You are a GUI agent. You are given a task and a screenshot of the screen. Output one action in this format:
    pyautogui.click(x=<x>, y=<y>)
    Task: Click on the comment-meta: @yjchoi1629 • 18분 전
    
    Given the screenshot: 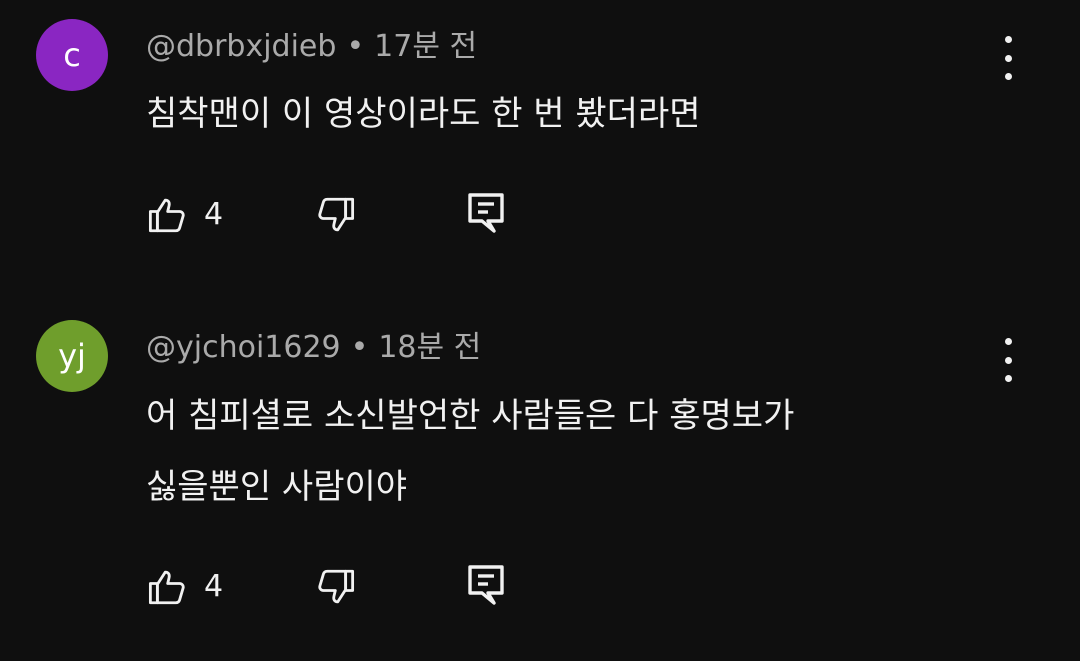 What is the action you would take?
    pyautogui.click(x=313, y=348)
    